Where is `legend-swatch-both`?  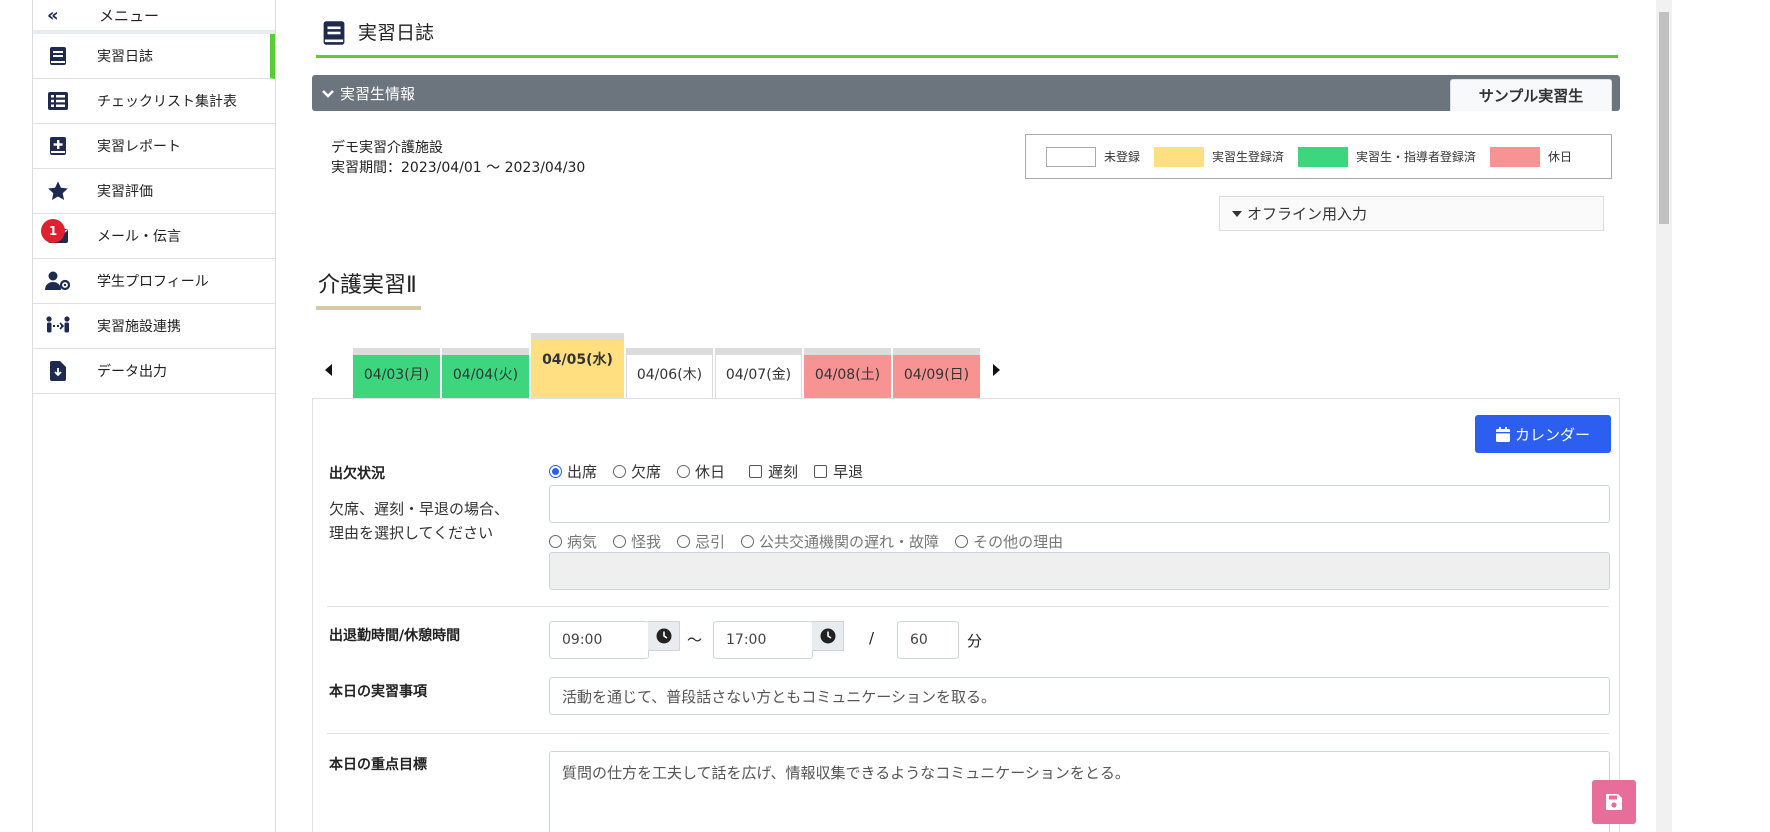 legend-swatch-both is located at coordinates (1323, 156).